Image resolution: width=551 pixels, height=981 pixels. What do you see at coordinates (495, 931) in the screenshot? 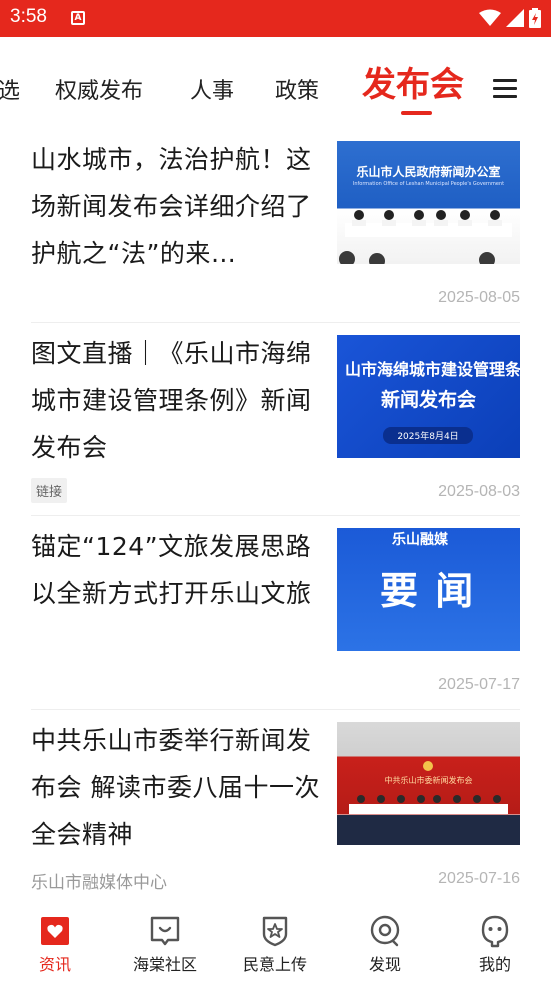
I see `profile-face-icon` at bounding box center [495, 931].